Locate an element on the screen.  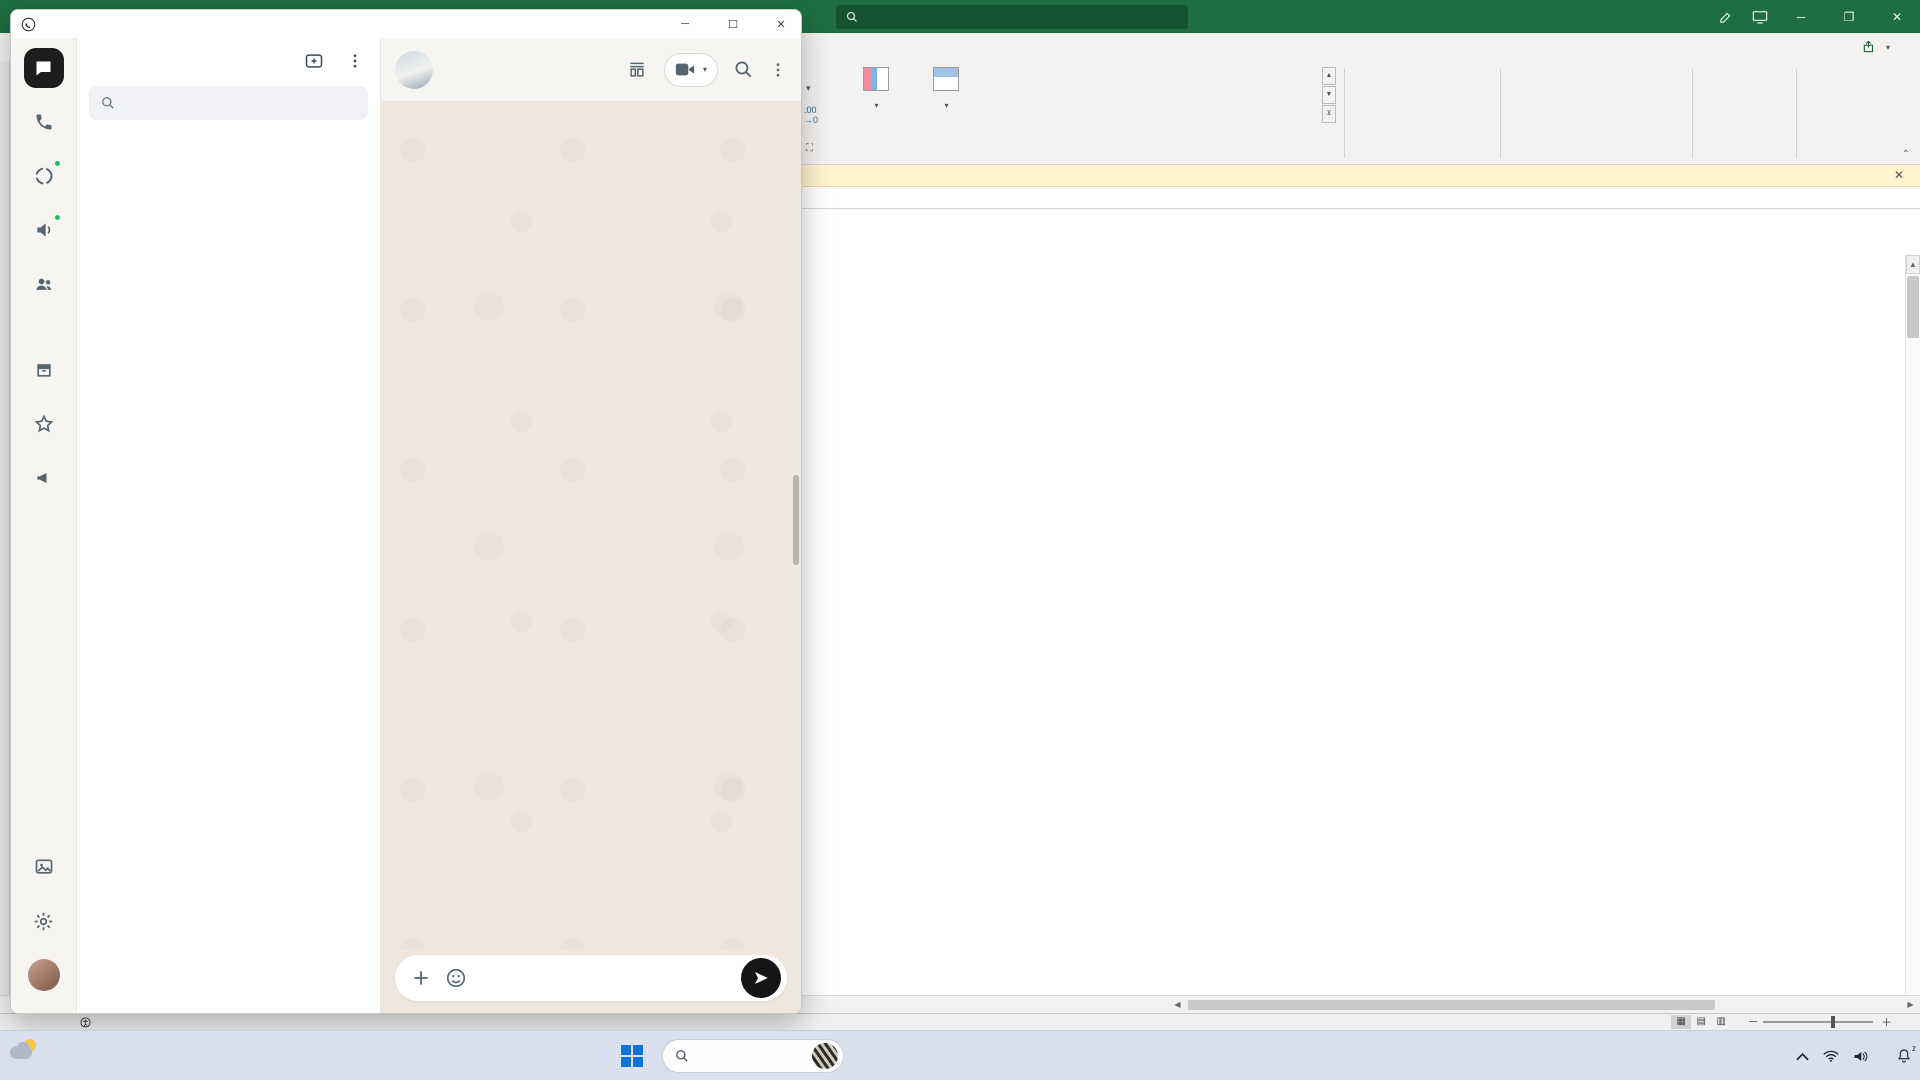
video-call-button: ▾ is located at coordinates (691, 70).